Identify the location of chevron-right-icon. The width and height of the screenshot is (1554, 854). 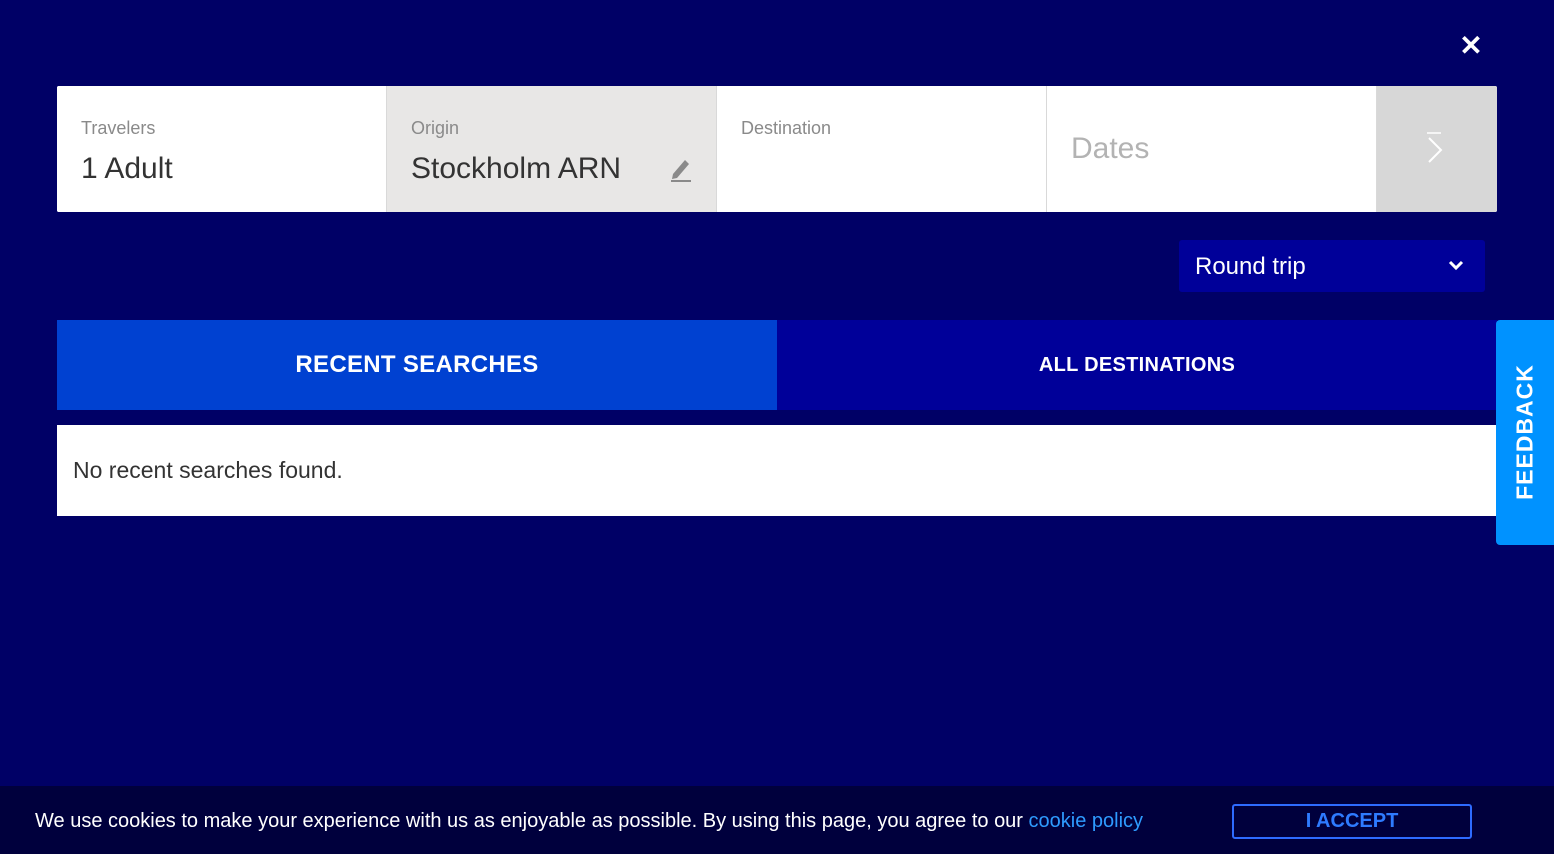
(1435, 147).